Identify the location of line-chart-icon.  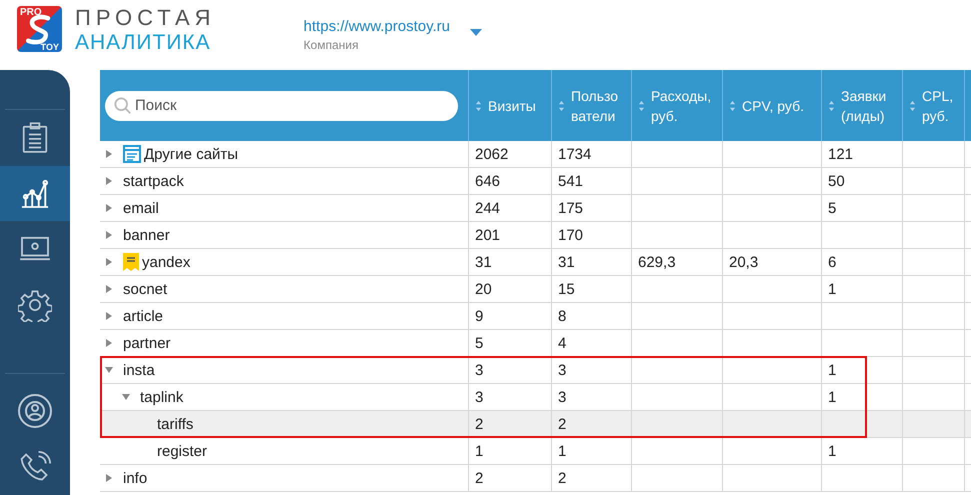
(35, 193).